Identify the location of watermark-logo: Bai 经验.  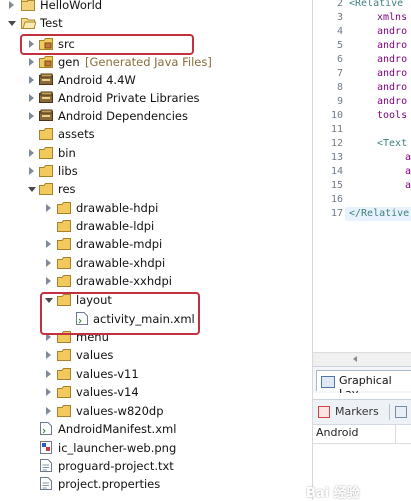
(333, 493).